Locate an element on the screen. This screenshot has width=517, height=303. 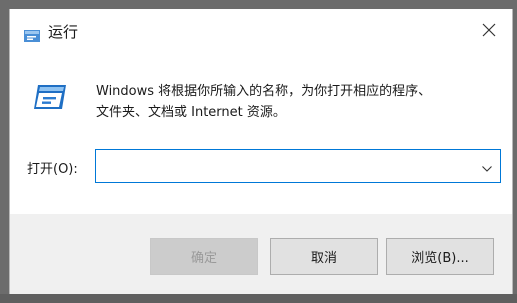
window-title: 运行 is located at coordinates (63, 32).